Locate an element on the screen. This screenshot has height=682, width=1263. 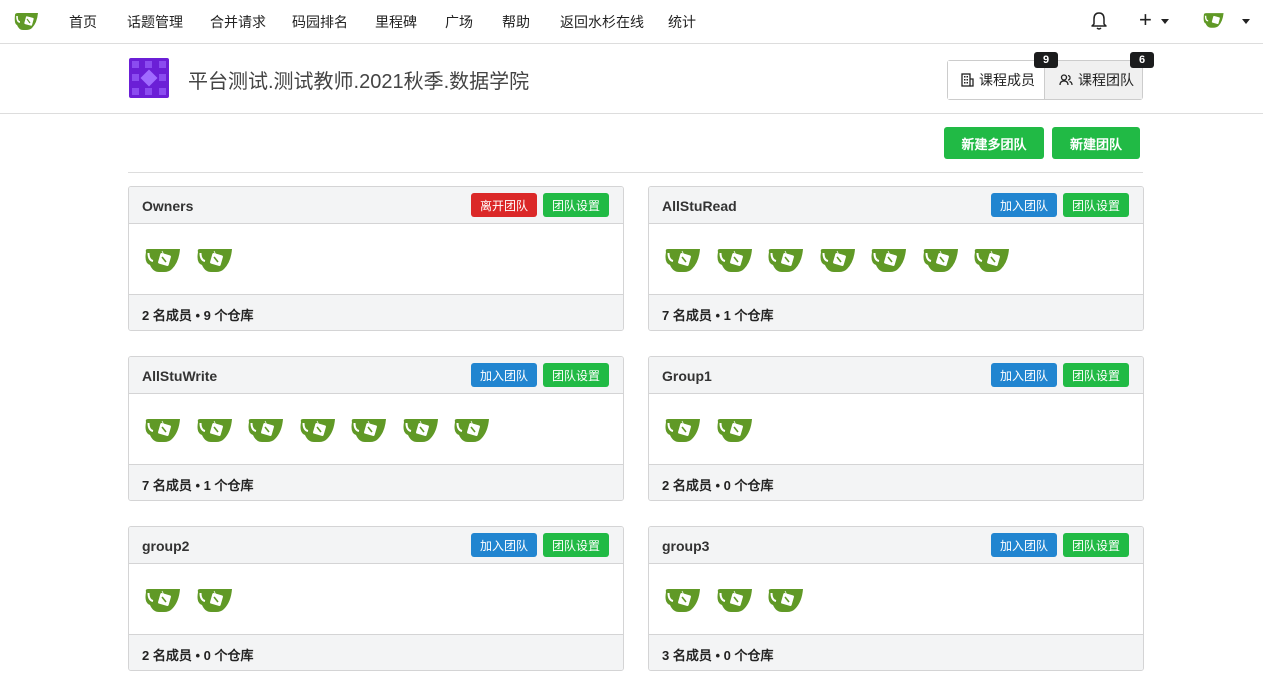
gitea-logo-icon is located at coordinates (28, 21).